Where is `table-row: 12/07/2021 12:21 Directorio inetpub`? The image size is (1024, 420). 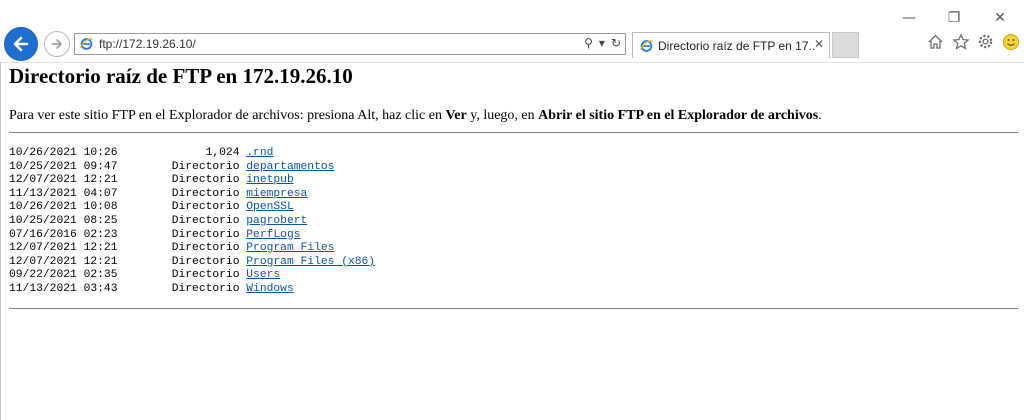
table-row: 12/07/2021 12:21 Directorio inetpub is located at coordinates (192, 181).